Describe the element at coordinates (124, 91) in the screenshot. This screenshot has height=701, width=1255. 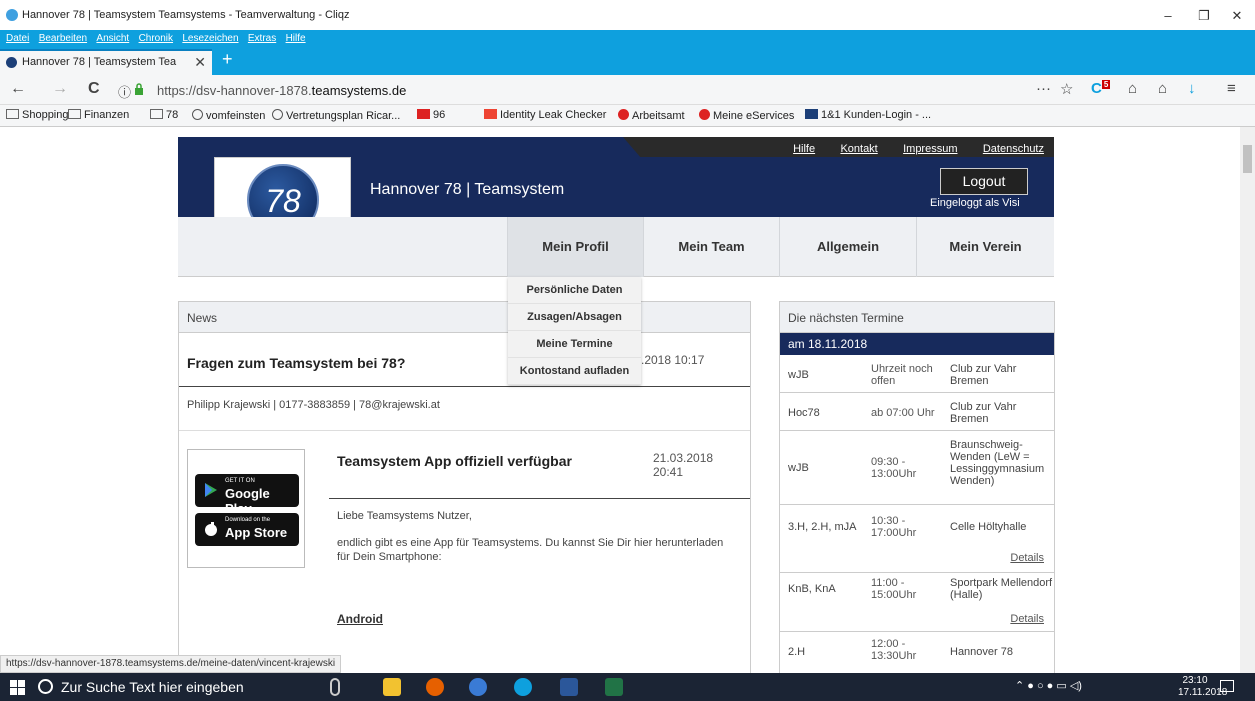
I see `site-info-icon: ⓘ` at that location.